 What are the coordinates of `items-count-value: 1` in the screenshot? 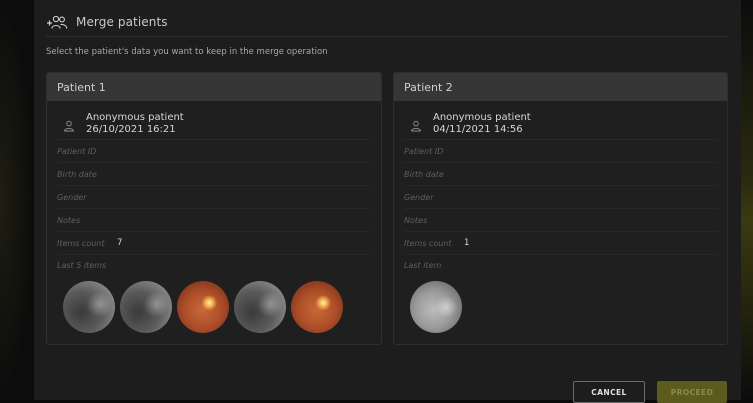 It's located at (467, 243).